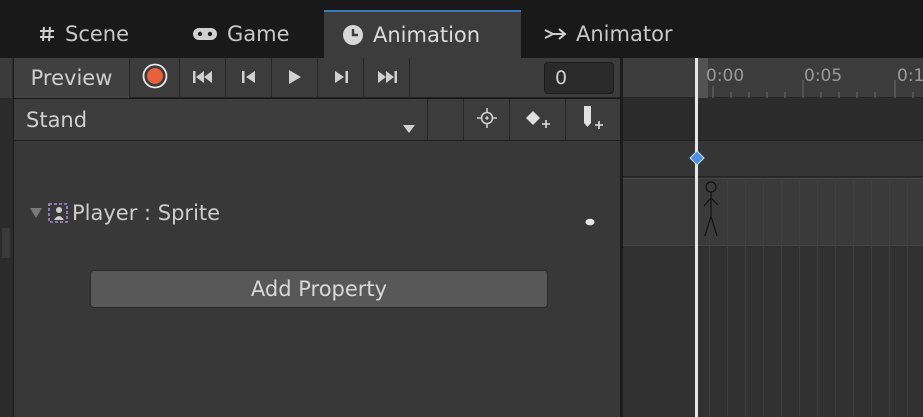  I want to click on foldout-arrow-icon, so click(36, 213).